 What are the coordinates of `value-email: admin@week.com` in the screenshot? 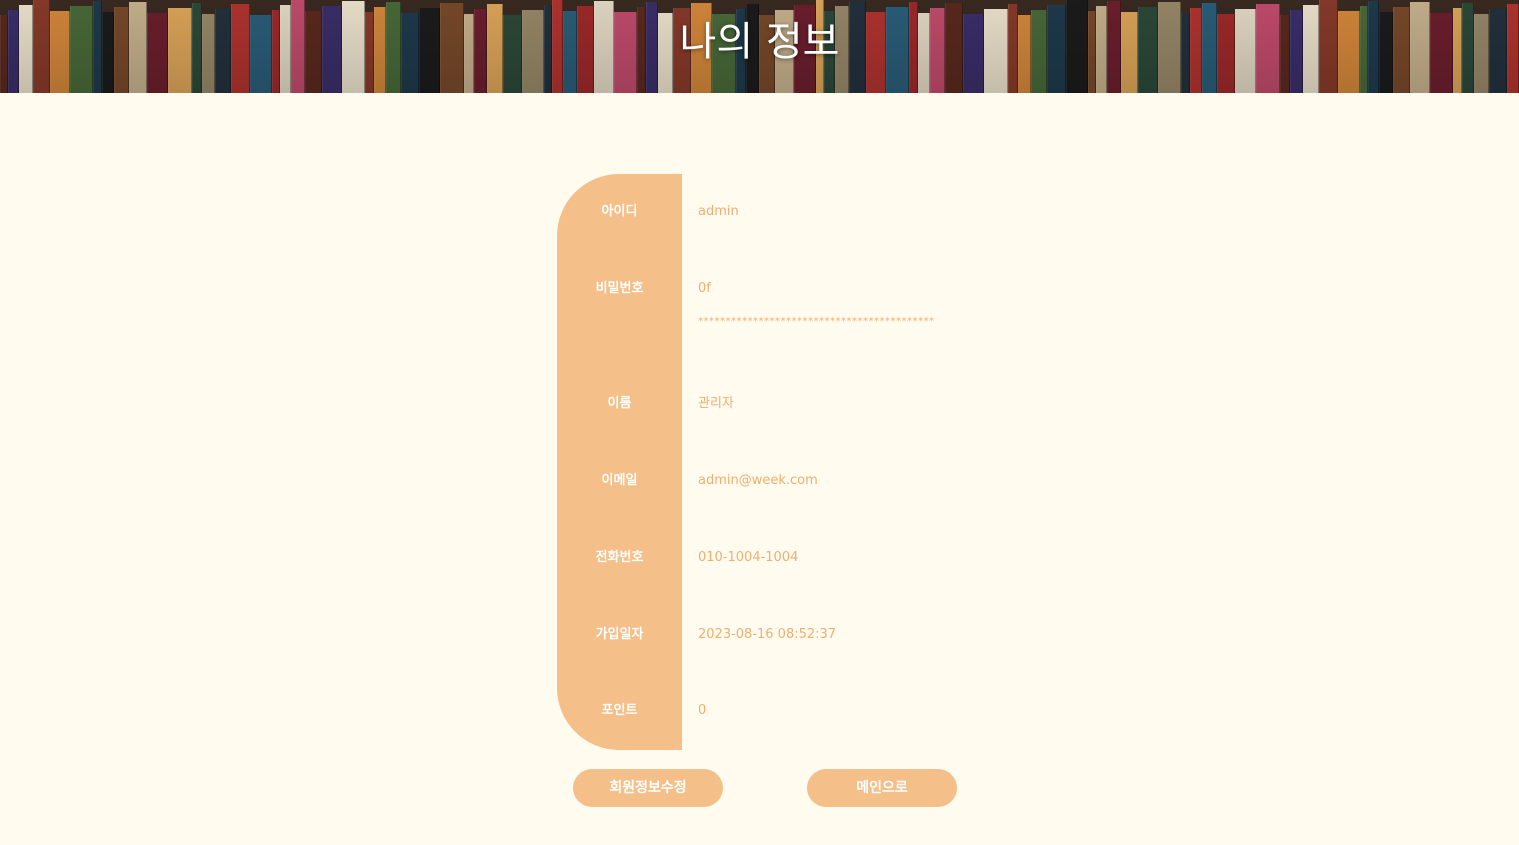 It's located at (758, 480).